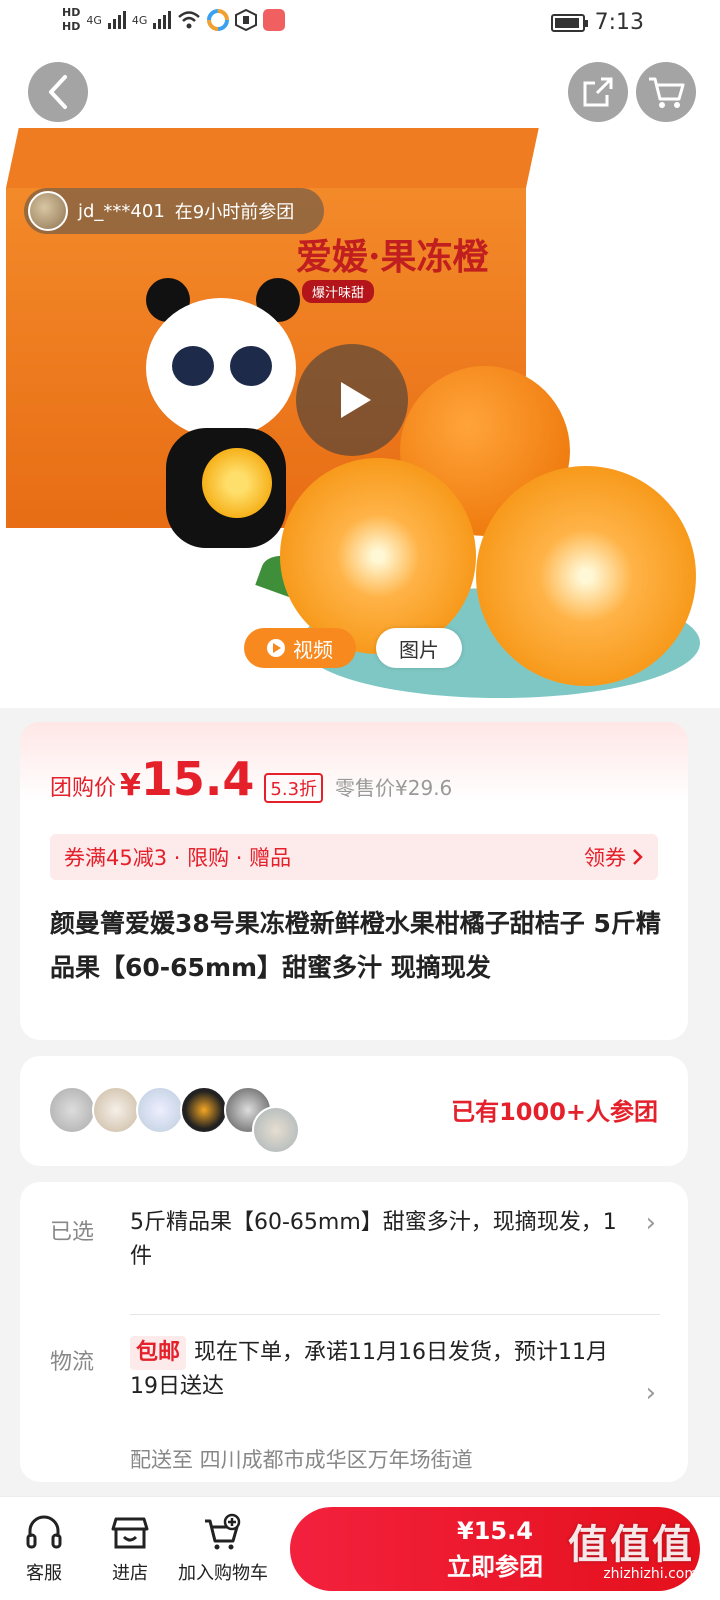  Describe the element at coordinates (71, 26) in the screenshot. I see `hd2-label: HD` at that location.